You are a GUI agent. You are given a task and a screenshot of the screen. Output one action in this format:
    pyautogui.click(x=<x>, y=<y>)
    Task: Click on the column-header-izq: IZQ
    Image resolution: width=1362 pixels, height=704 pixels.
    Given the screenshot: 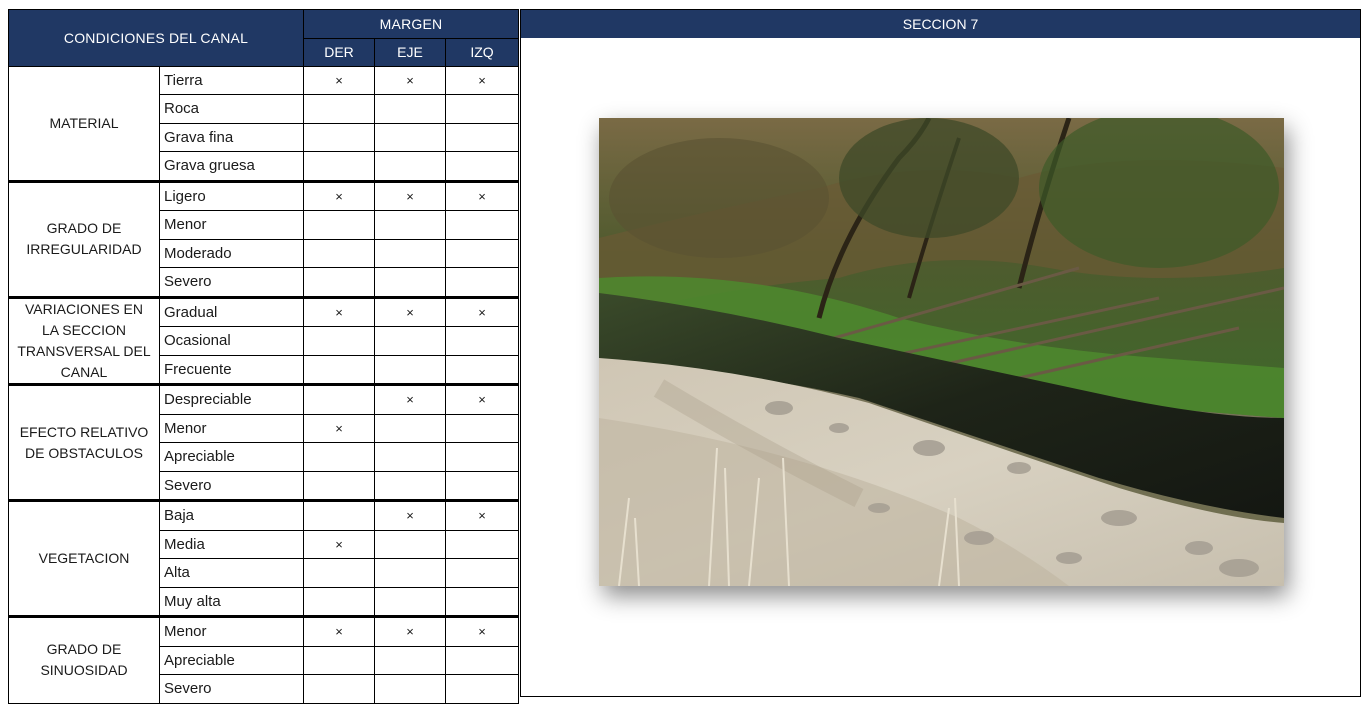 What is the action you would take?
    pyautogui.click(x=482, y=52)
    